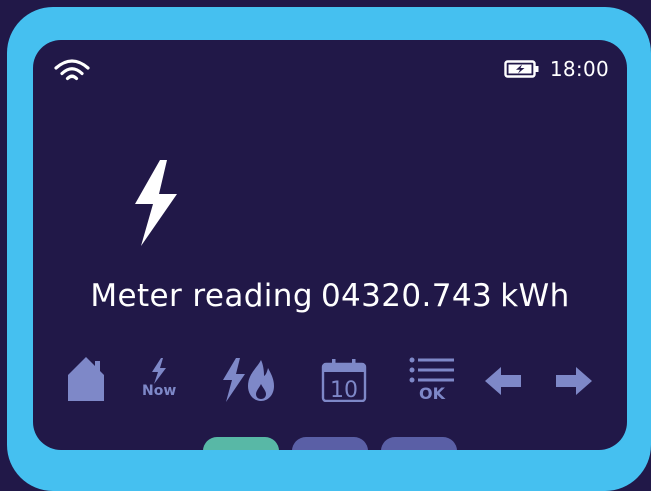 The height and width of the screenshot is (491, 651). I want to click on tab-second, so click(330, 443).